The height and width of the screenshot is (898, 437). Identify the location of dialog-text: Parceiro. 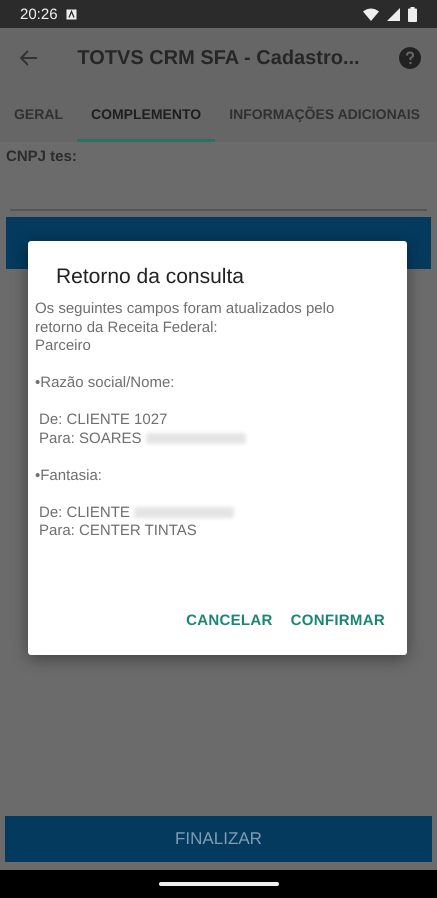
(63, 346).